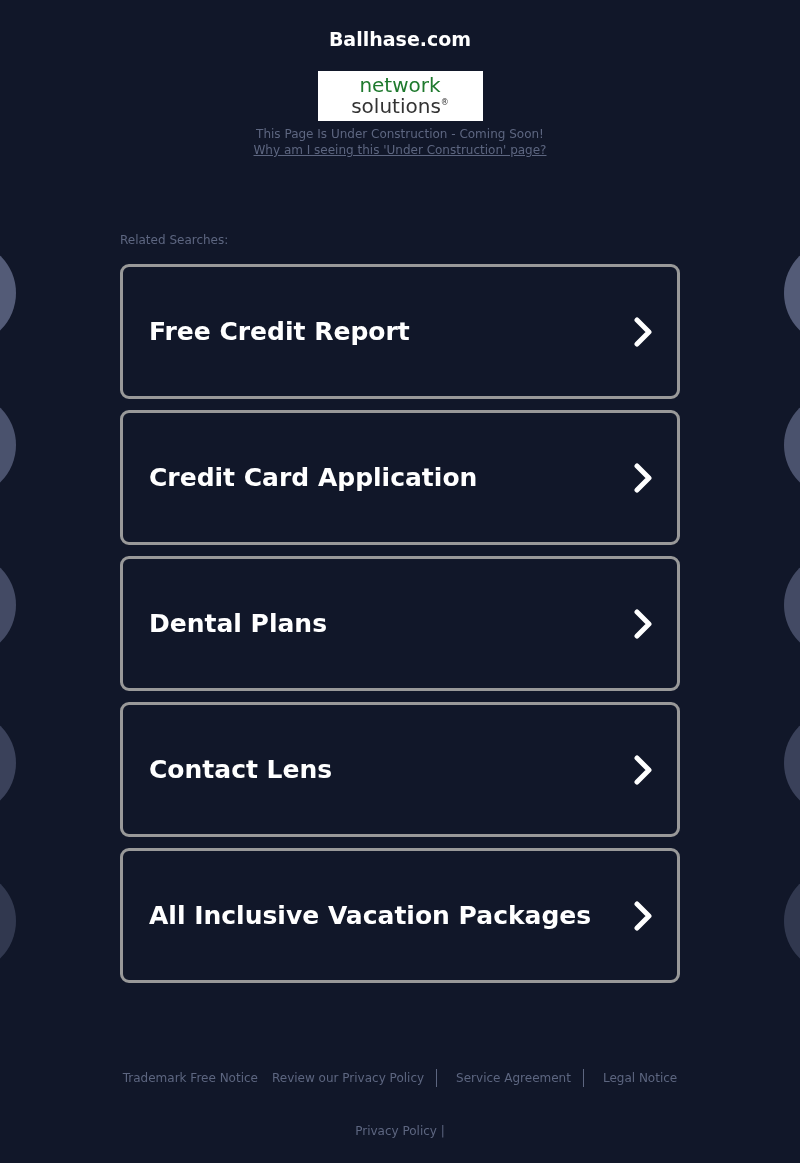 The width and height of the screenshot is (800, 1163). I want to click on search-link-card: All Inclusive Vacation Packages, so click(400, 915).